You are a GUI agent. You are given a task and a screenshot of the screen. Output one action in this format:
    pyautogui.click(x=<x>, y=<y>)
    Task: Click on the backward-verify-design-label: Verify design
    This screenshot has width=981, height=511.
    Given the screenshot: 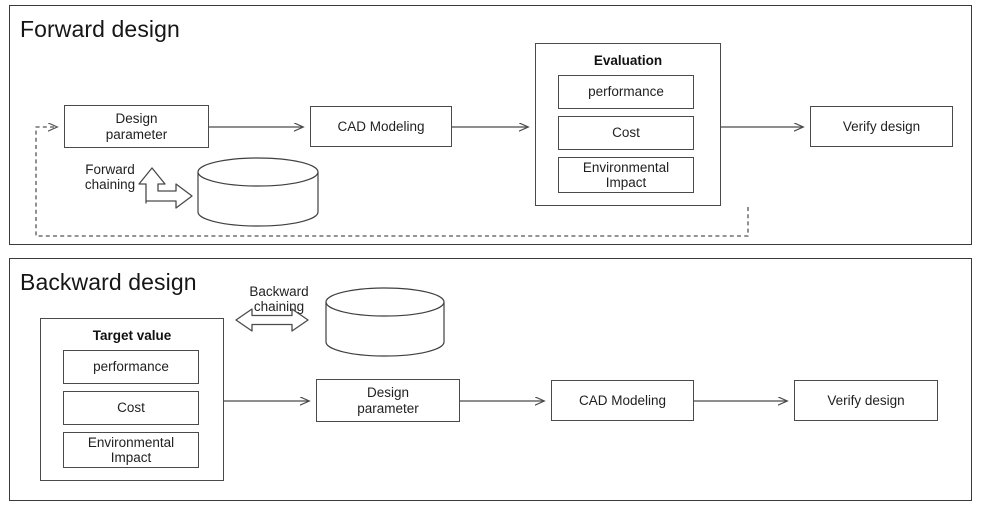 What is the action you would take?
    pyautogui.click(x=866, y=400)
    